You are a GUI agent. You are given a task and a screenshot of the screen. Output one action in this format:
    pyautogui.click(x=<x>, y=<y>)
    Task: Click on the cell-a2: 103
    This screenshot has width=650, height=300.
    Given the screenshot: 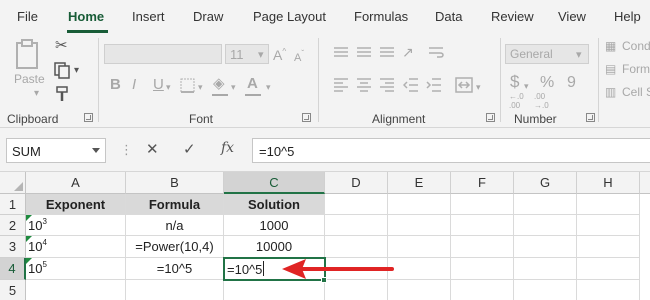 What is the action you would take?
    pyautogui.click(x=76, y=225)
    